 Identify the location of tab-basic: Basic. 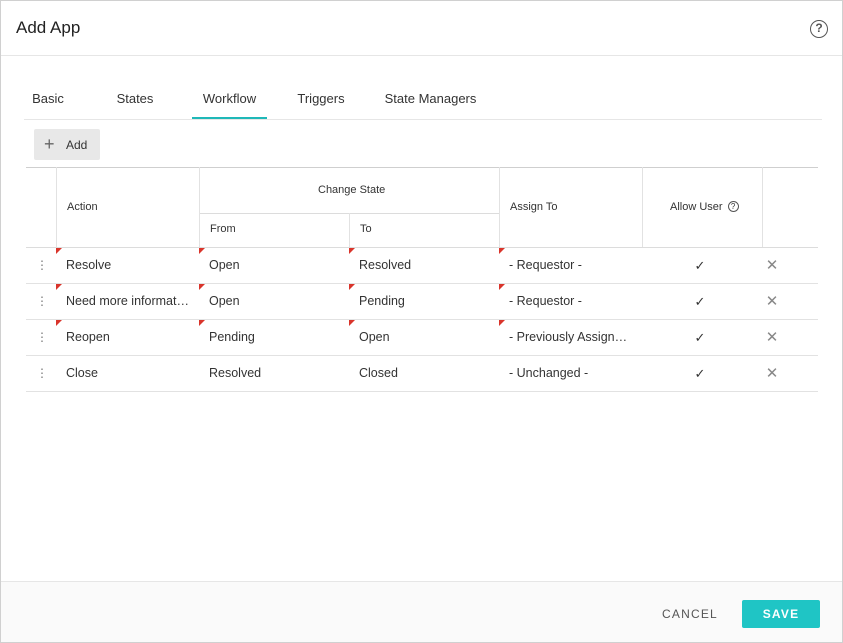
(48, 99).